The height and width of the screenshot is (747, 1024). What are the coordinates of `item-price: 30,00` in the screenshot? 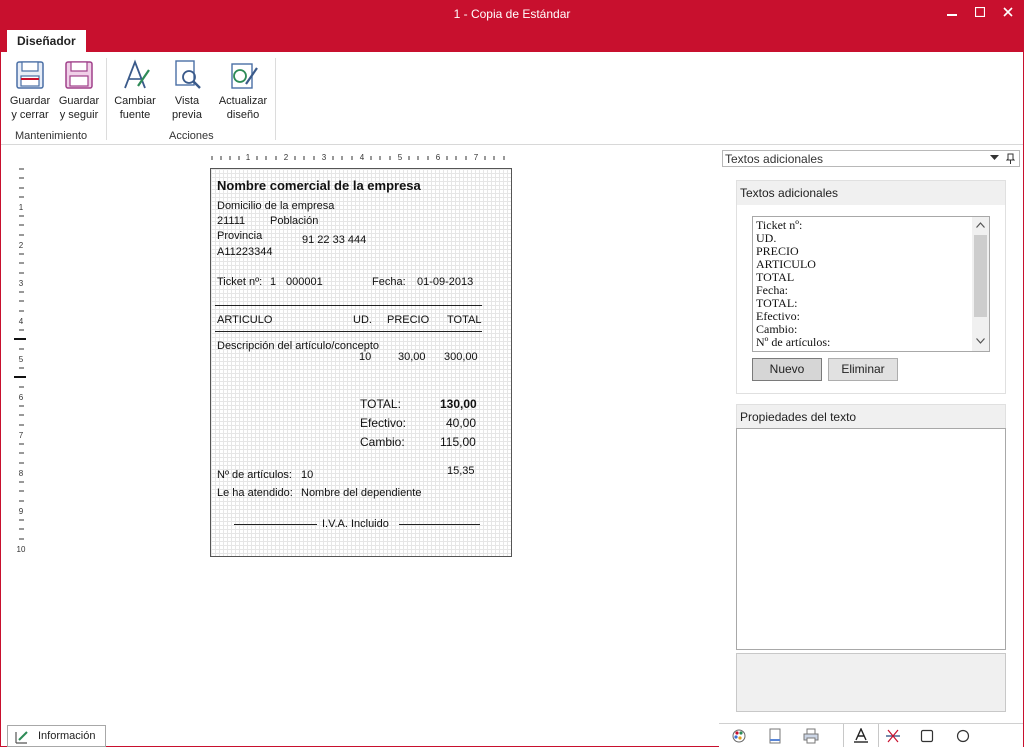 It's located at (412, 357).